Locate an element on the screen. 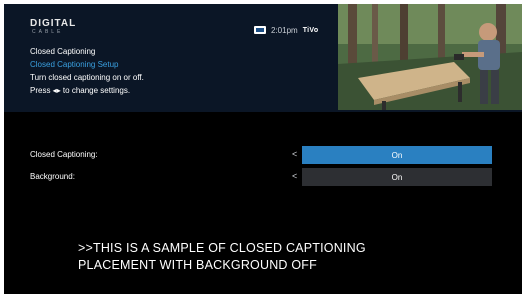 This screenshot has width=527, height=299. menu-subtitle: Closed Captioning Setup is located at coordinates (74, 64).